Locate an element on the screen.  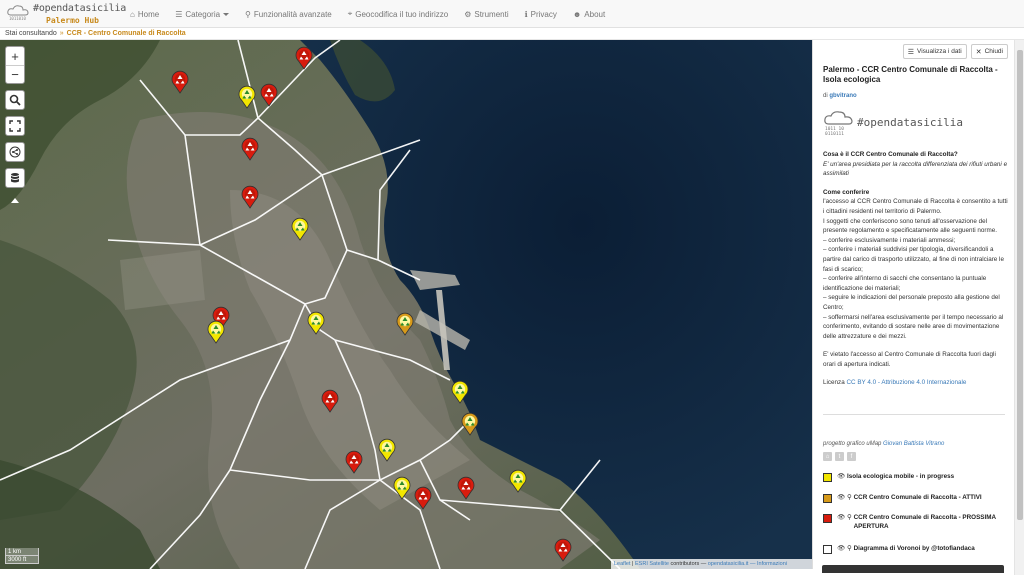
share-icon is located at coordinates (15, 152).